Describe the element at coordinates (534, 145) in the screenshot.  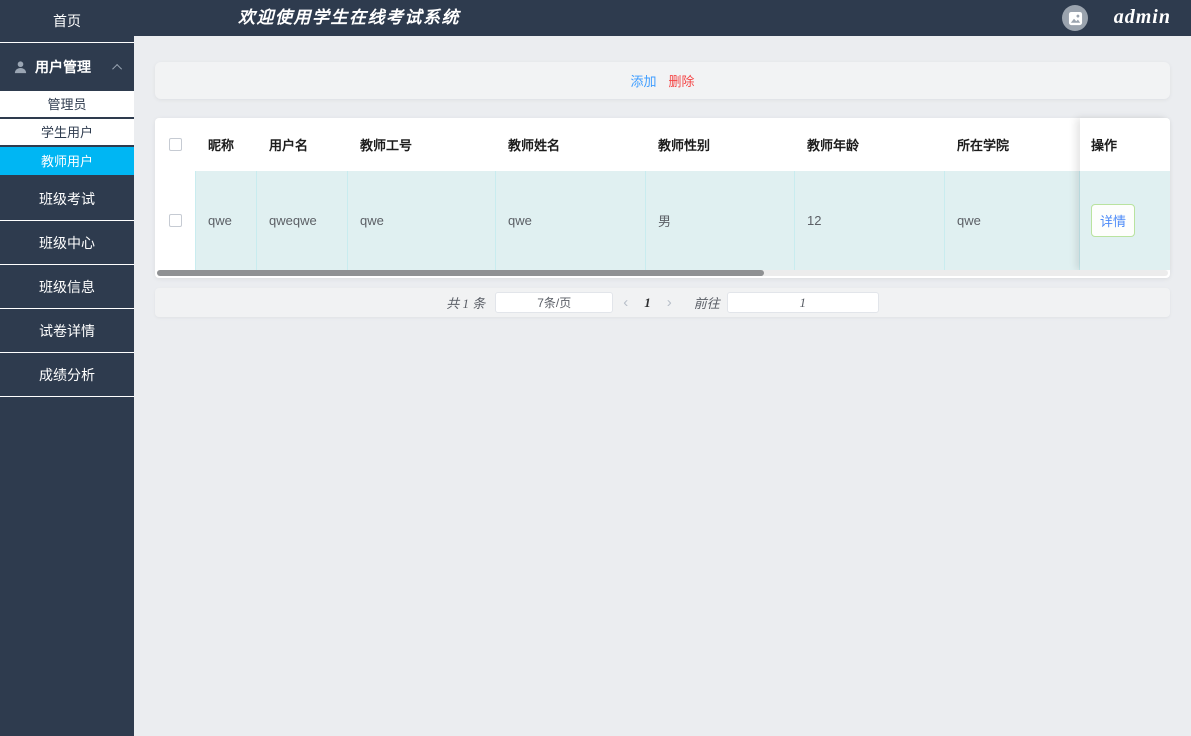
I see `column-header-teacher-name: 教师姓名` at that location.